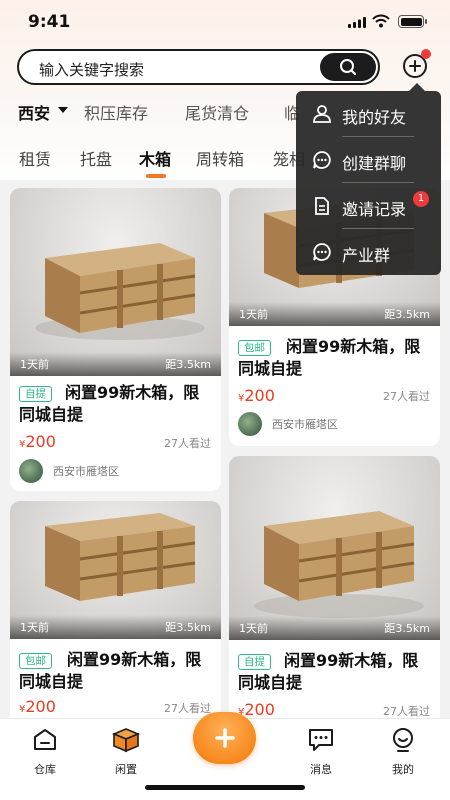 This screenshot has height=800, width=450. I want to click on document-icon, so click(322, 206).